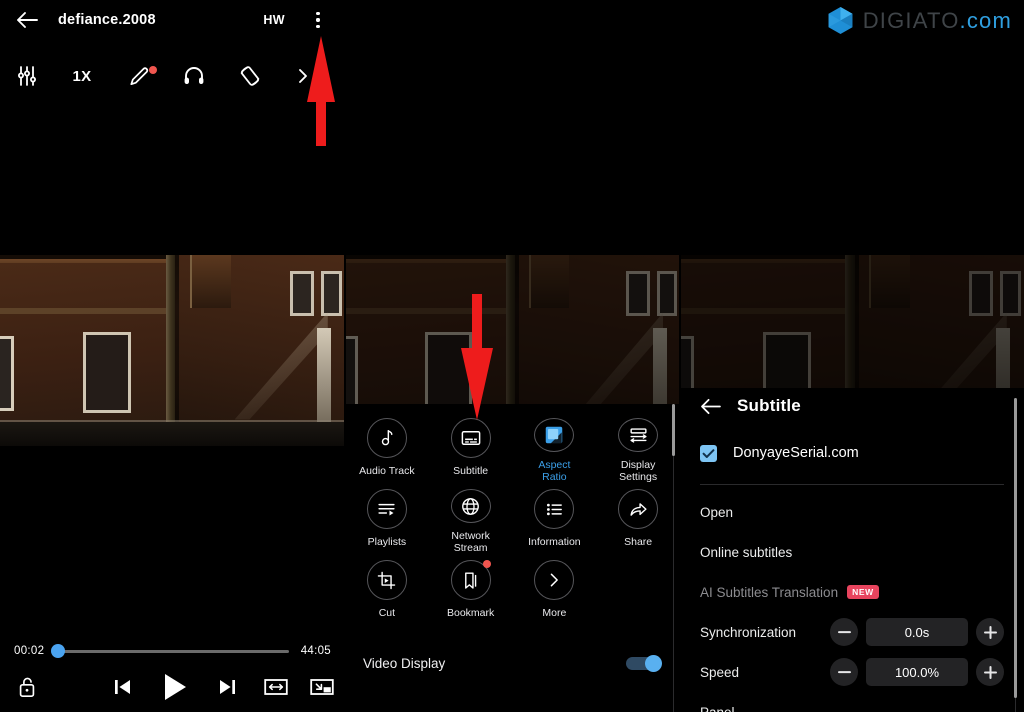  Describe the element at coordinates (863, 592) in the screenshot. I see `new-badge: NEW` at that location.